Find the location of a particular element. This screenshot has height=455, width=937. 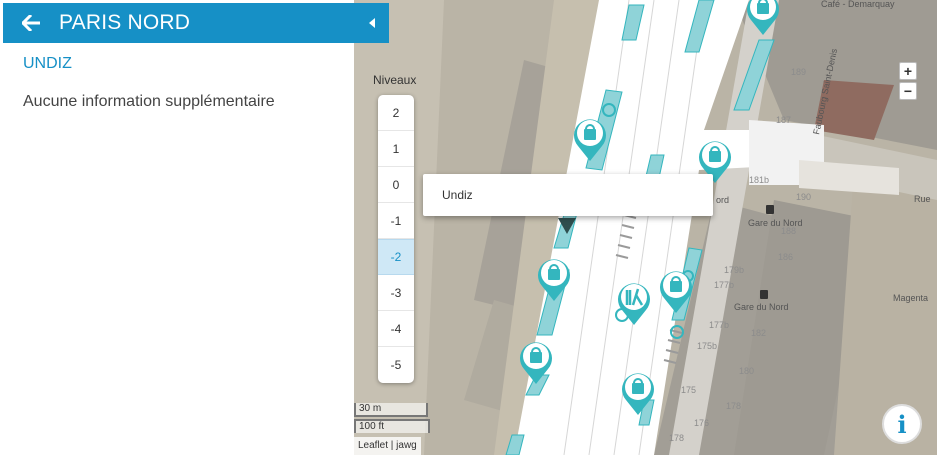

street-number-label: 179b is located at coordinates (734, 270).